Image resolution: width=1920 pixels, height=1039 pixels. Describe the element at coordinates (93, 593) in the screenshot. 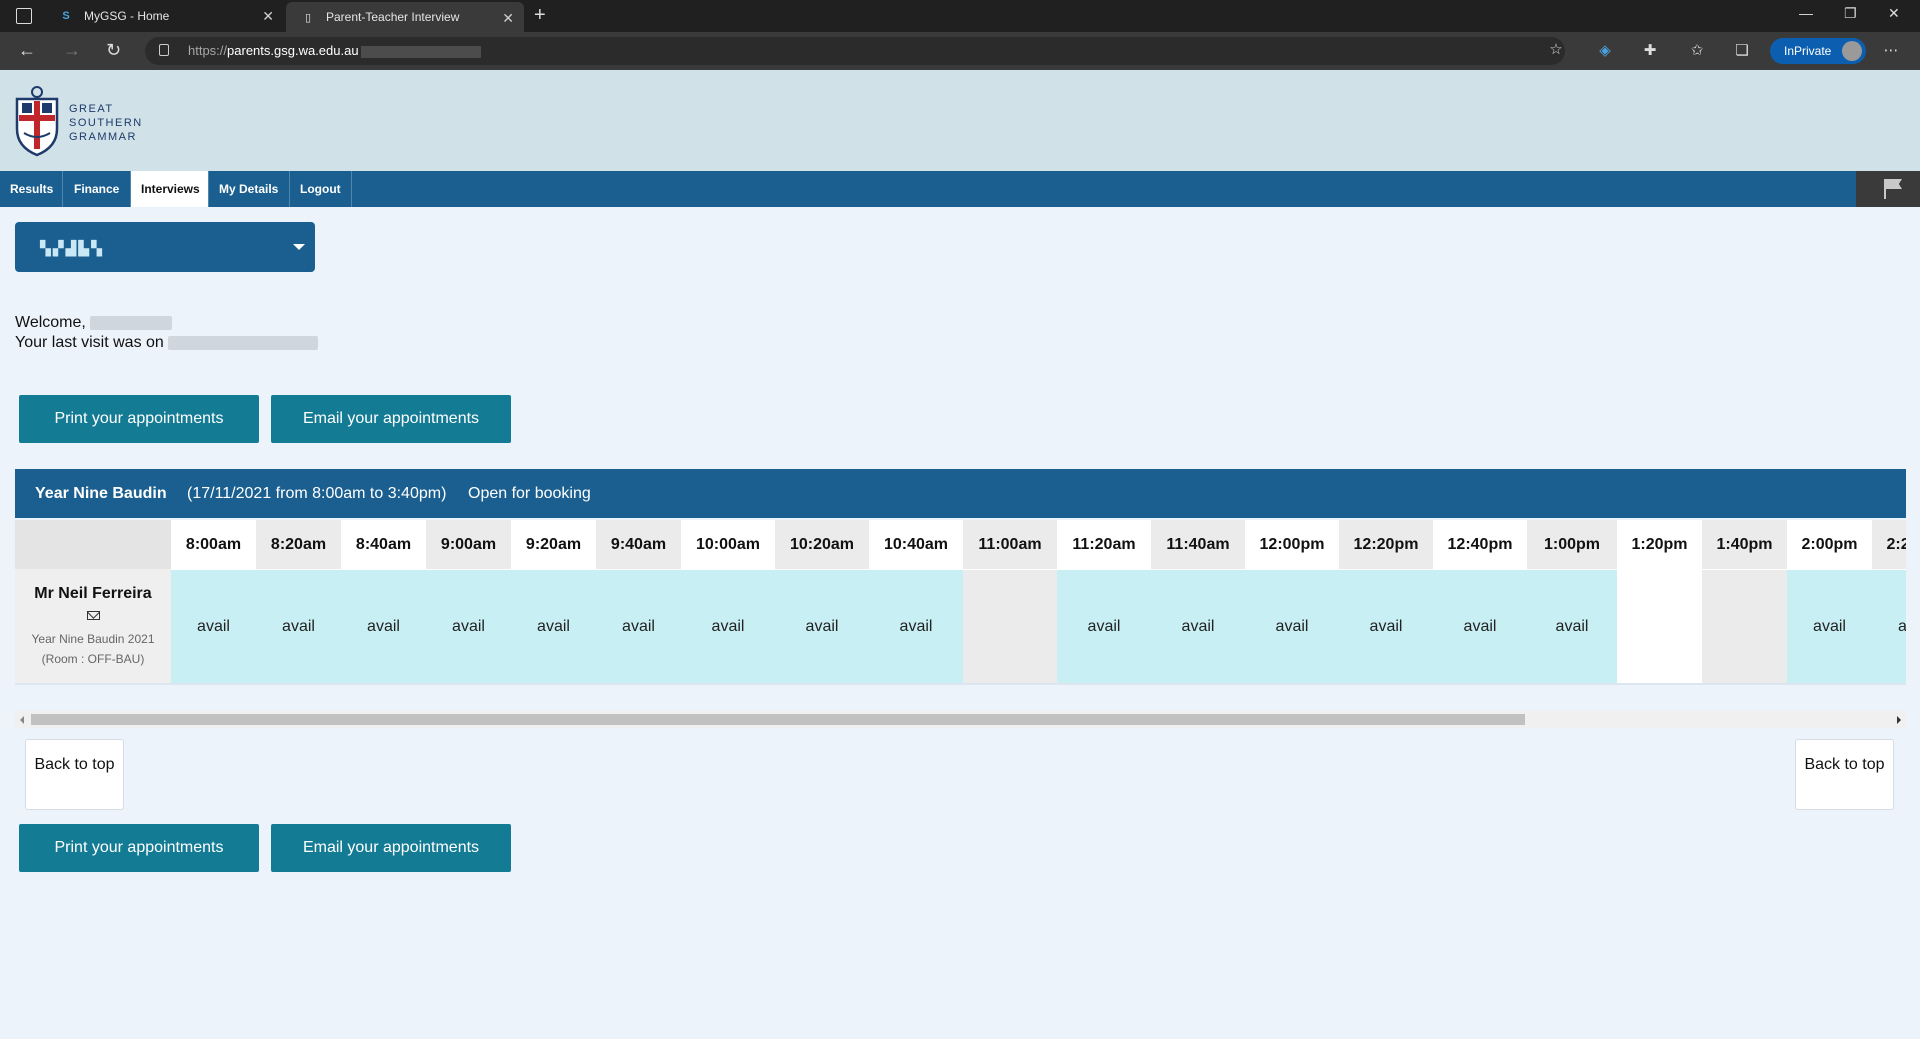

I see `teacher-name: Mr Neil Ferreira` at that location.